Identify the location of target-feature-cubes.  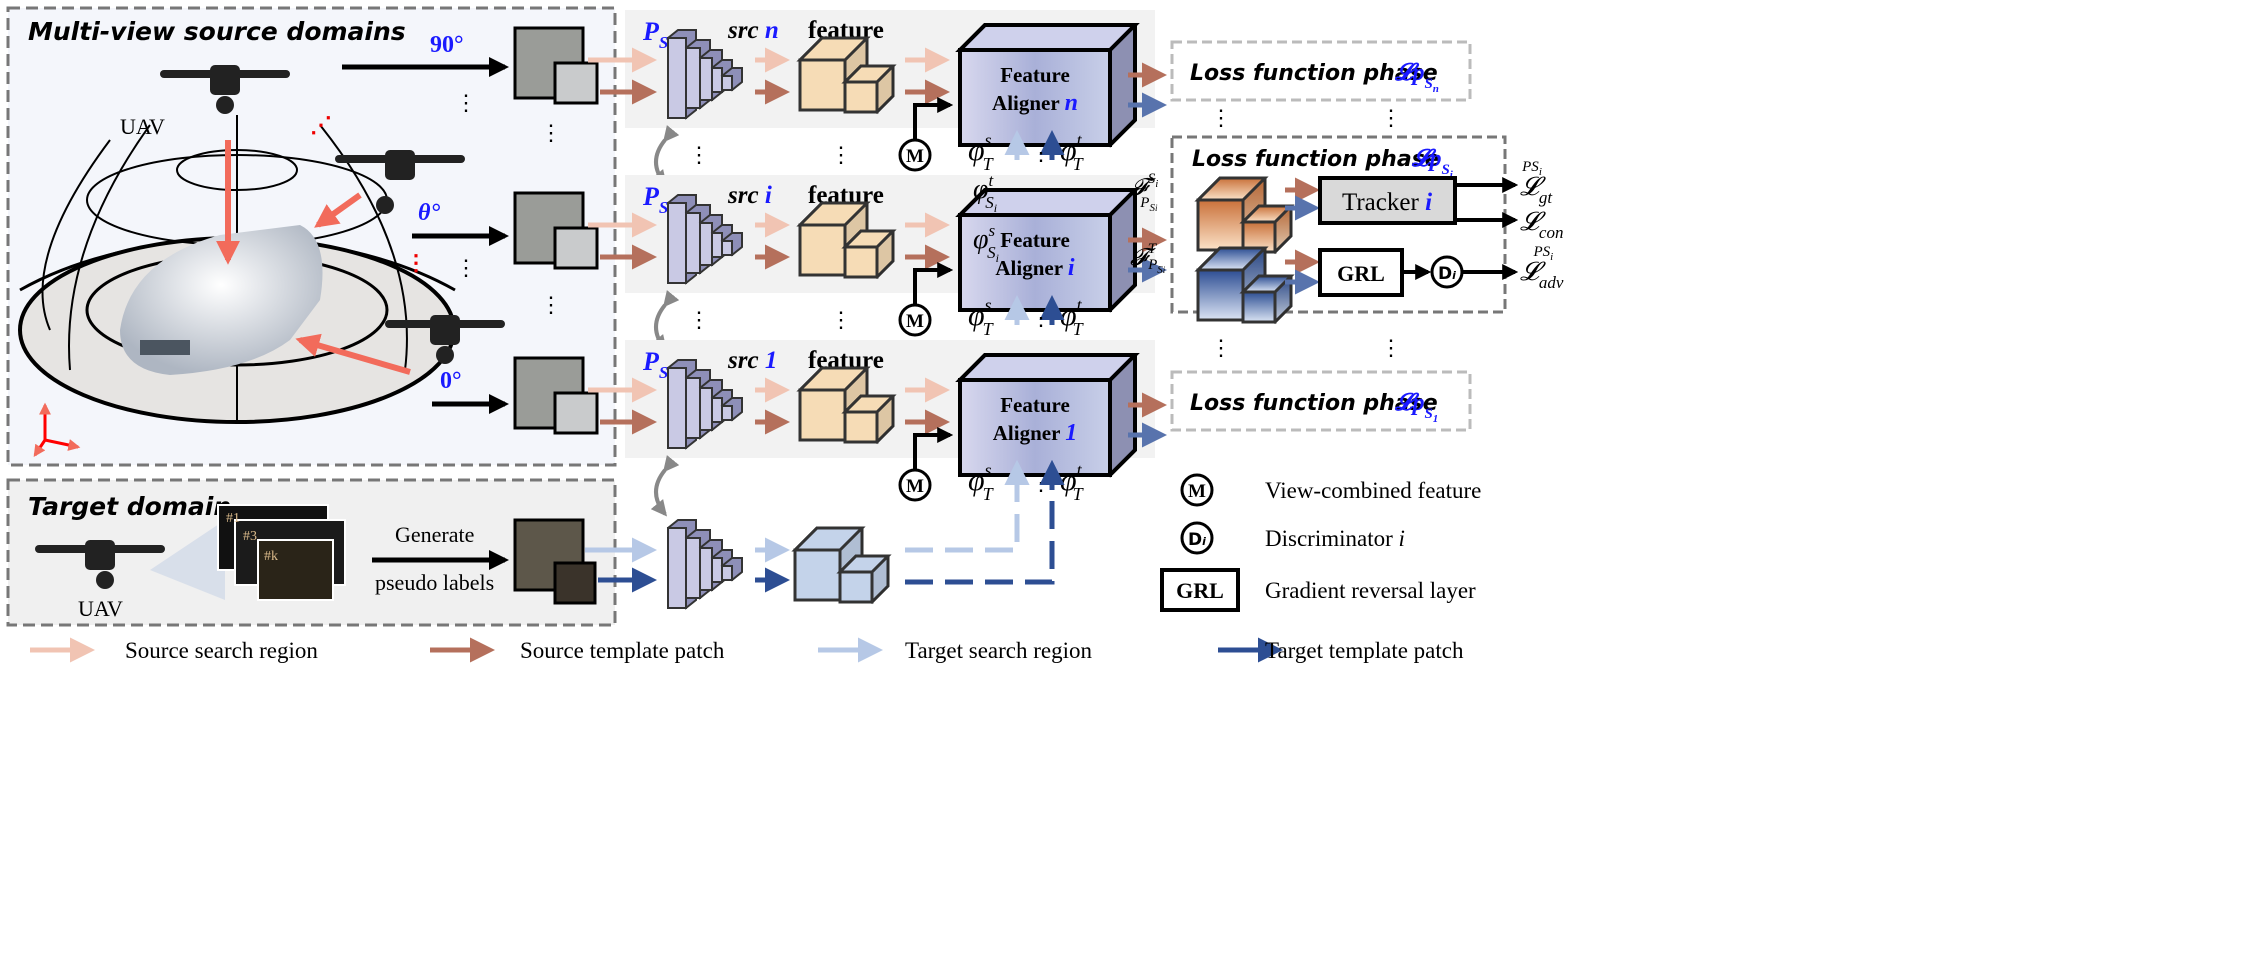
(841, 565).